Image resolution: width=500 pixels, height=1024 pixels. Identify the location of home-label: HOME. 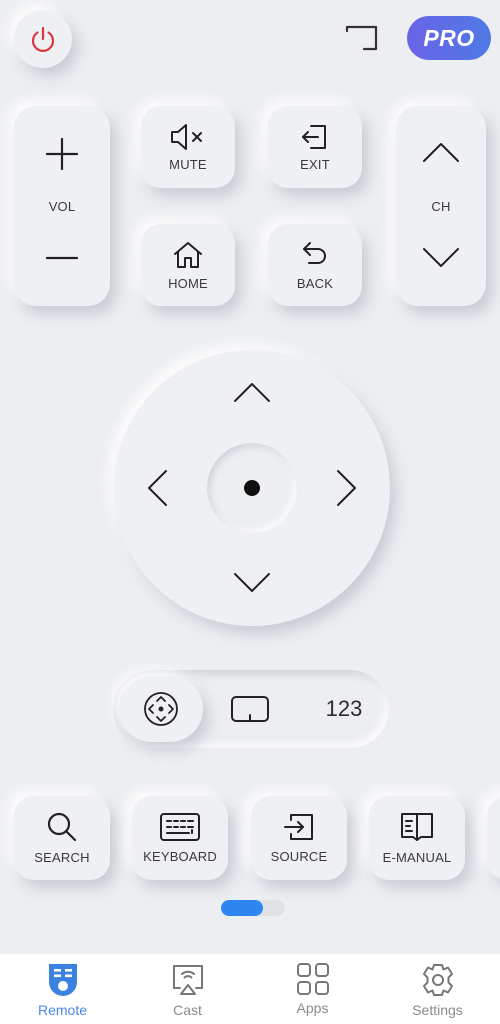
(188, 283).